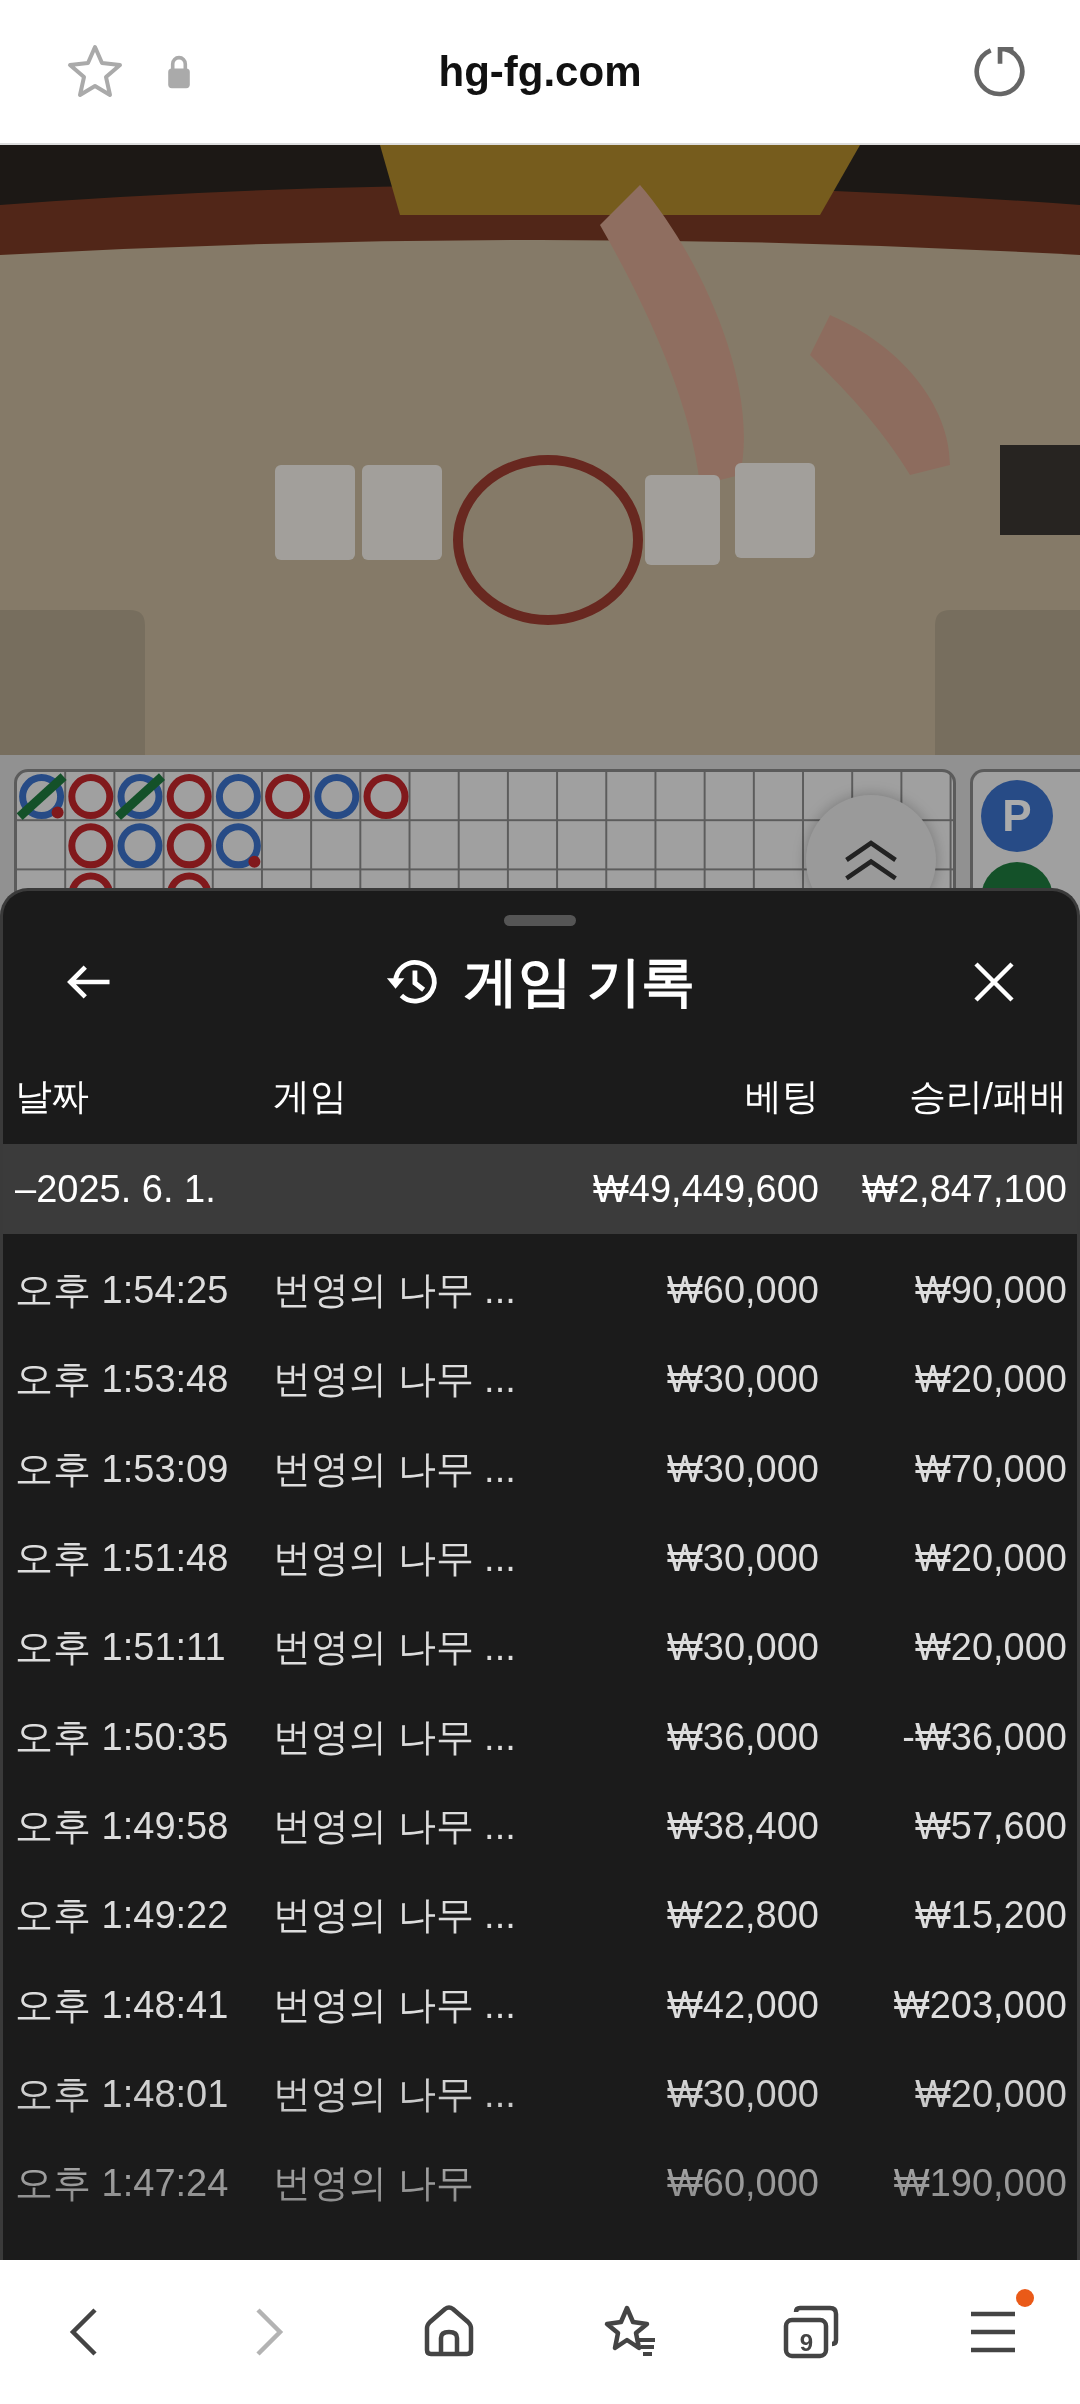 This screenshot has width=1080, height=2404. I want to click on table-cell-text: 오후 1:49:22, so click(122, 1916).